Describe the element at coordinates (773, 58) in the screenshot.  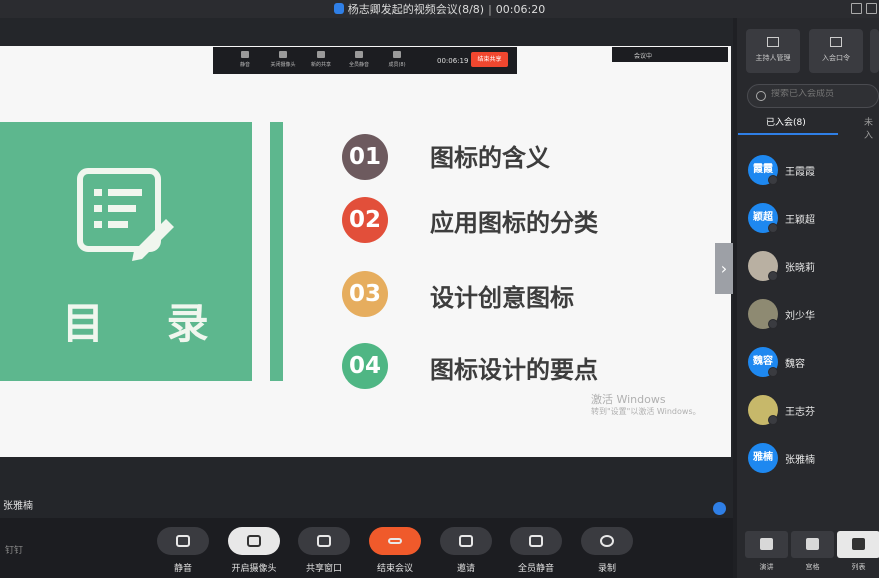
I see `host-management-label: 主持人管理` at that location.